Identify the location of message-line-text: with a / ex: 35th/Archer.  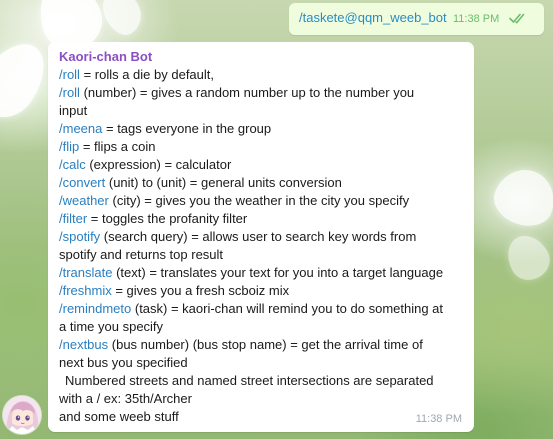
(125, 398).